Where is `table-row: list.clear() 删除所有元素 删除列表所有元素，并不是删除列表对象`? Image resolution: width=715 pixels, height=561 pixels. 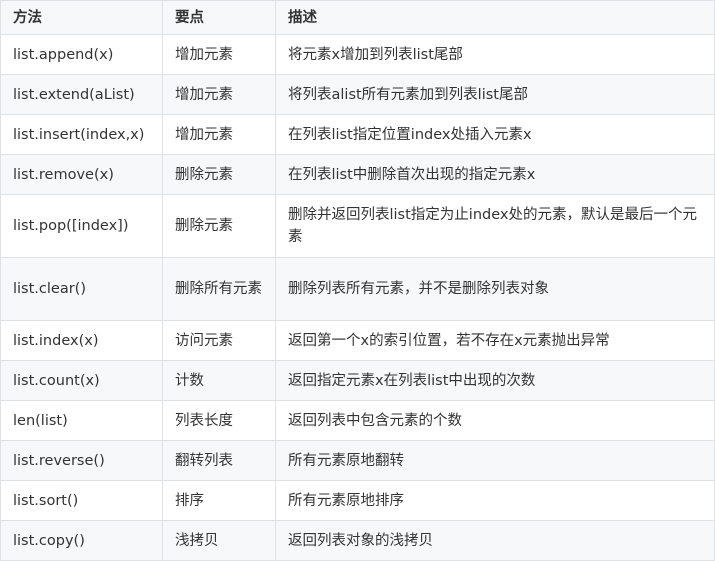 table-row: list.clear() 删除所有元素 删除列表所有元素，并不是删除列表对象 is located at coordinates (357, 289).